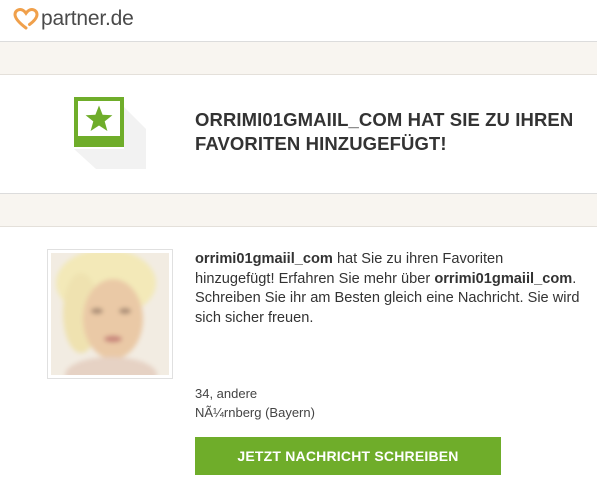  I want to click on spacer-band-bottom, so click(298, 210).